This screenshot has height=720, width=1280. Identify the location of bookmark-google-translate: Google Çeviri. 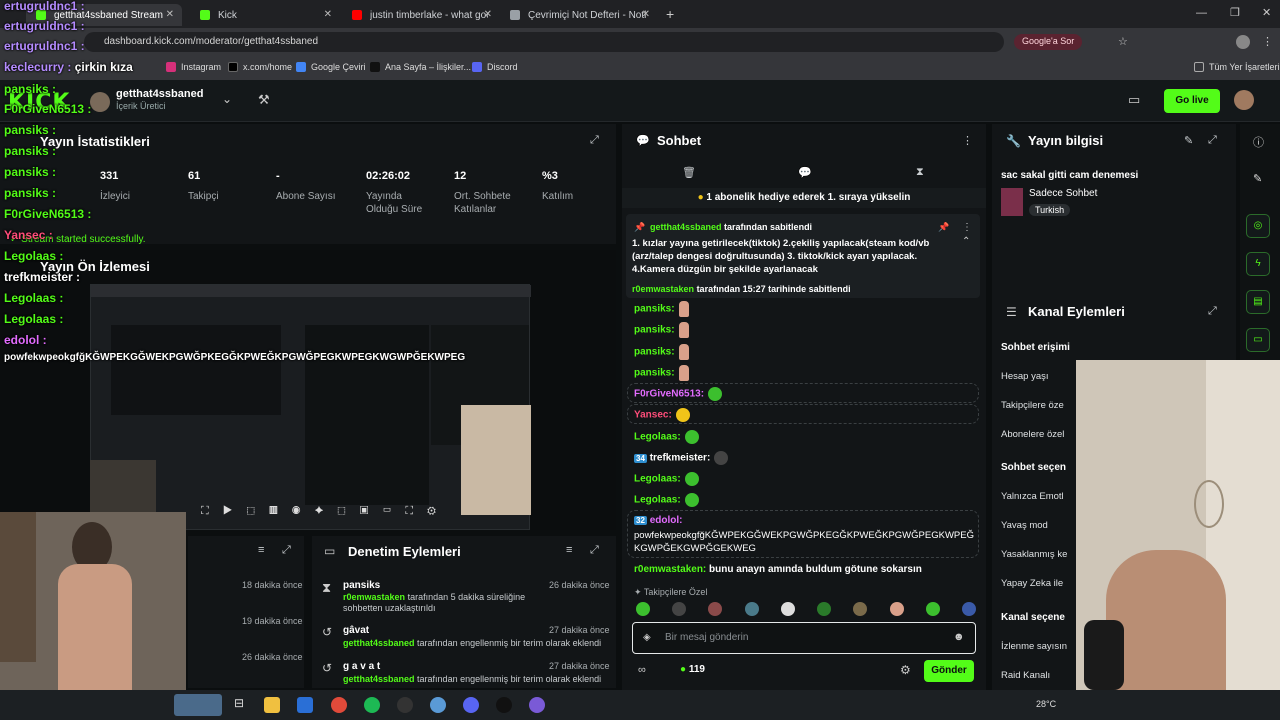
(331, 67).